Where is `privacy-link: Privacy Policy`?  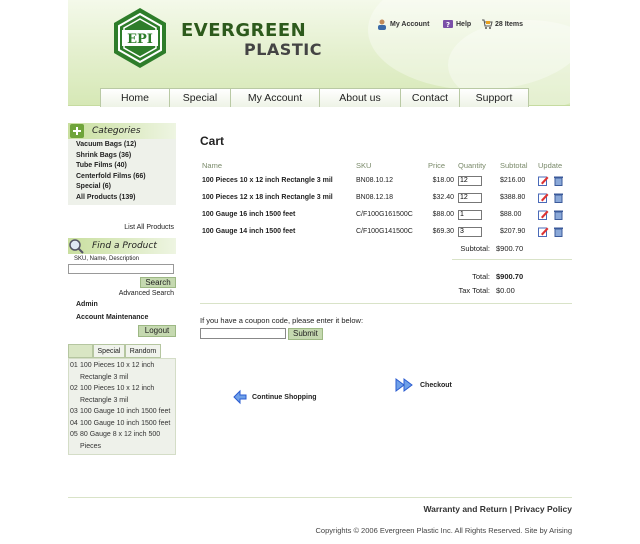 privacy-link: Privacy Policy is located at coordinates (543, 509).